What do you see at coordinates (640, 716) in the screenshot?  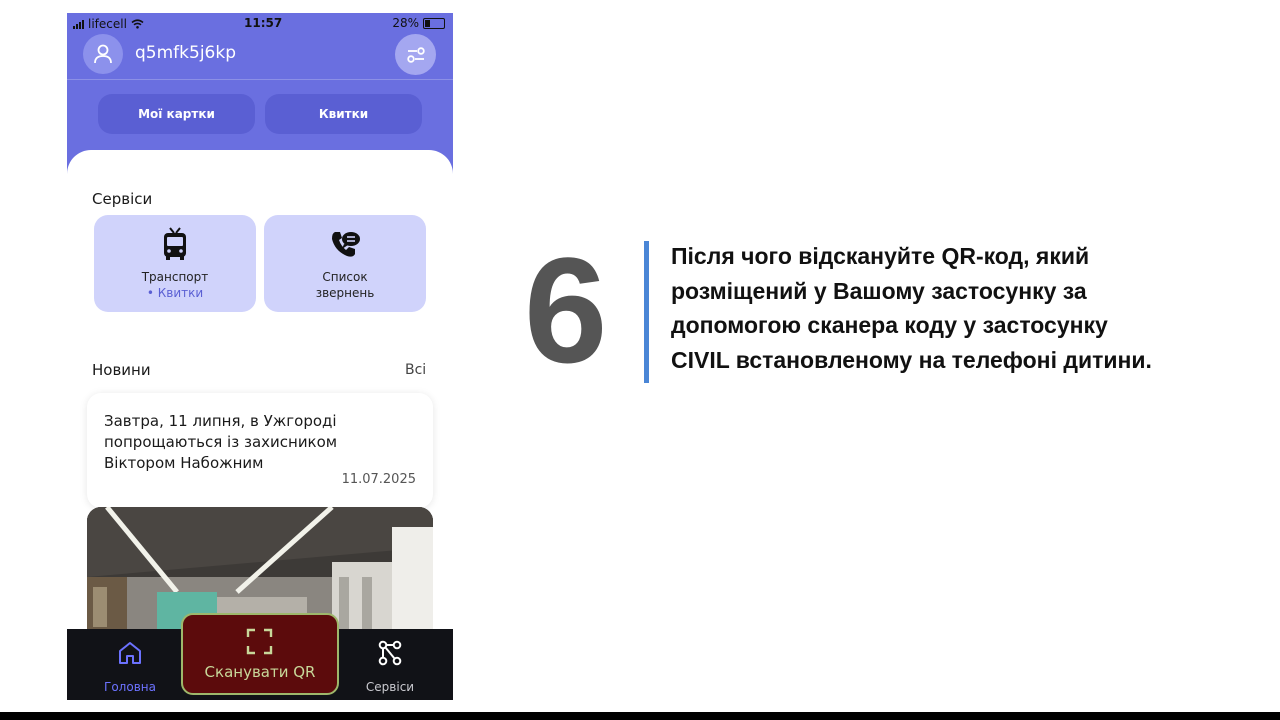 I see `video-bottom-bar` at bounding box center [640, 716].